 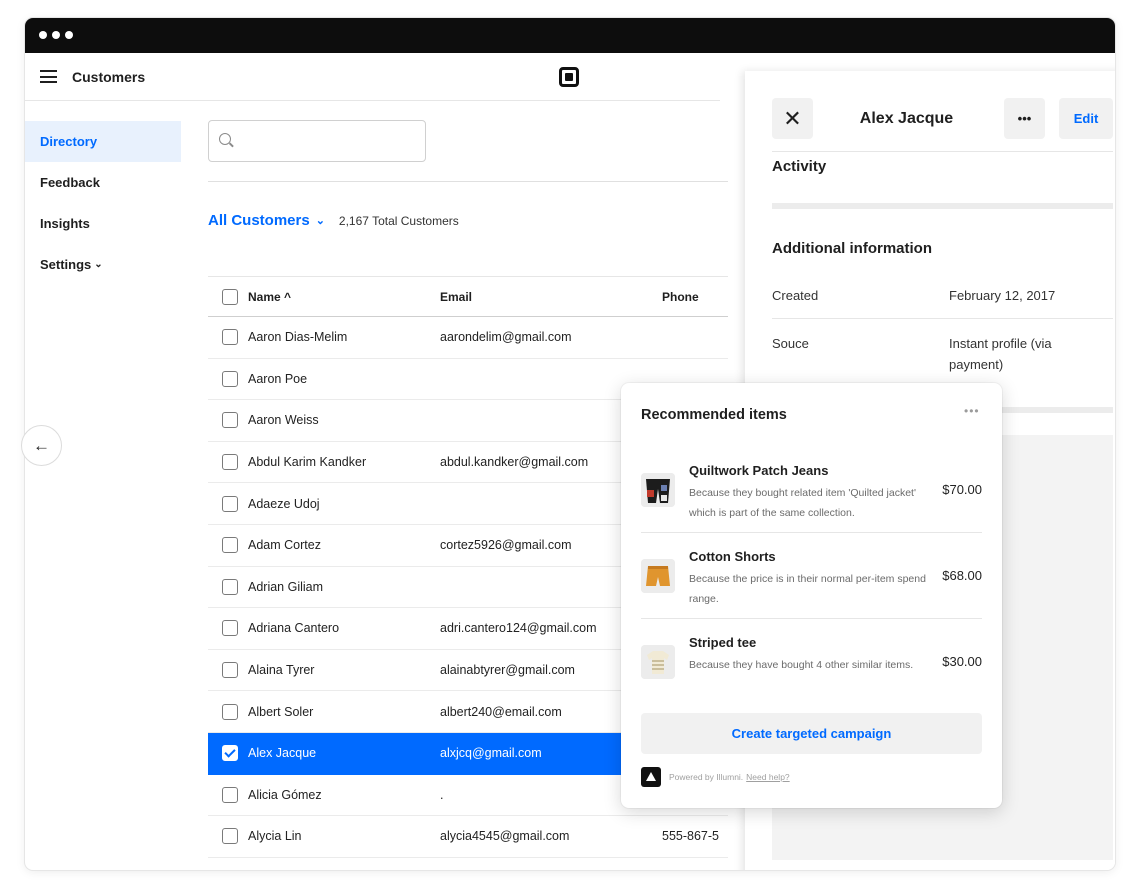 What do you see at coordinates (514, 462) in the screenshot?
I see `customer-email: abdul.kandker@gmail.com` at bounding box center [514, 462].